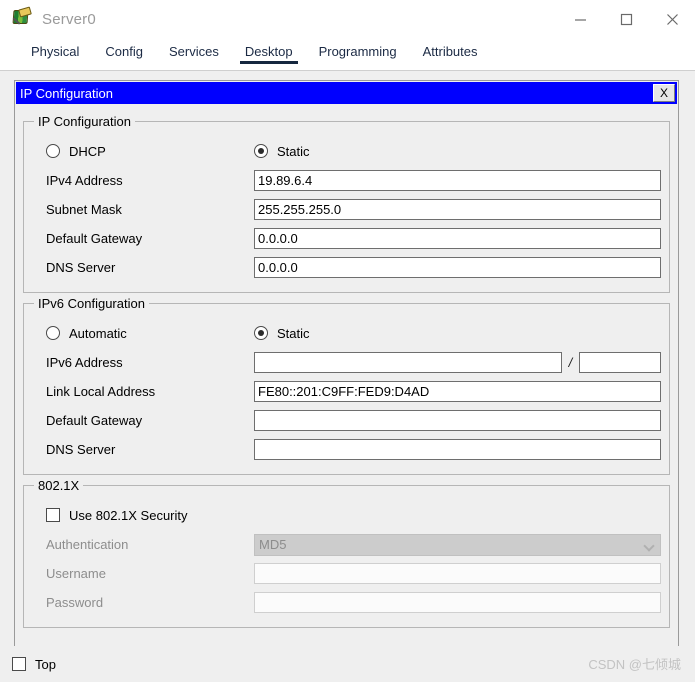 The image size is (695, 682). What do you see at coordinates (293, 151) in the screenshot?
I see `radio-ipv4-static-label: Static` at bounding box center [293, 151].